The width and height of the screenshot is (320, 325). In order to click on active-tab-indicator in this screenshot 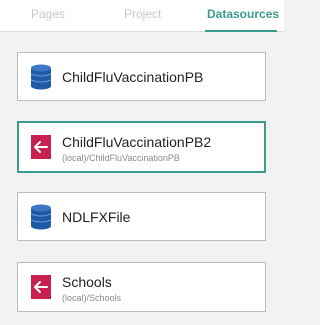, I will do `click(241, 31)`.